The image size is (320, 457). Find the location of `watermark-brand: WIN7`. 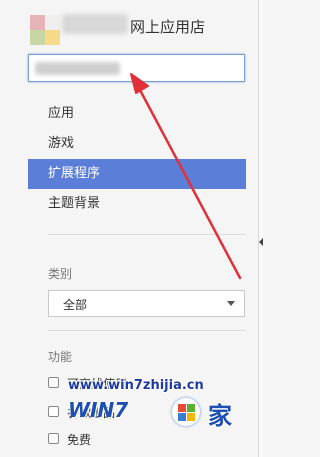

watermark-brand: WIN7 is located at coordinates (98, 410).